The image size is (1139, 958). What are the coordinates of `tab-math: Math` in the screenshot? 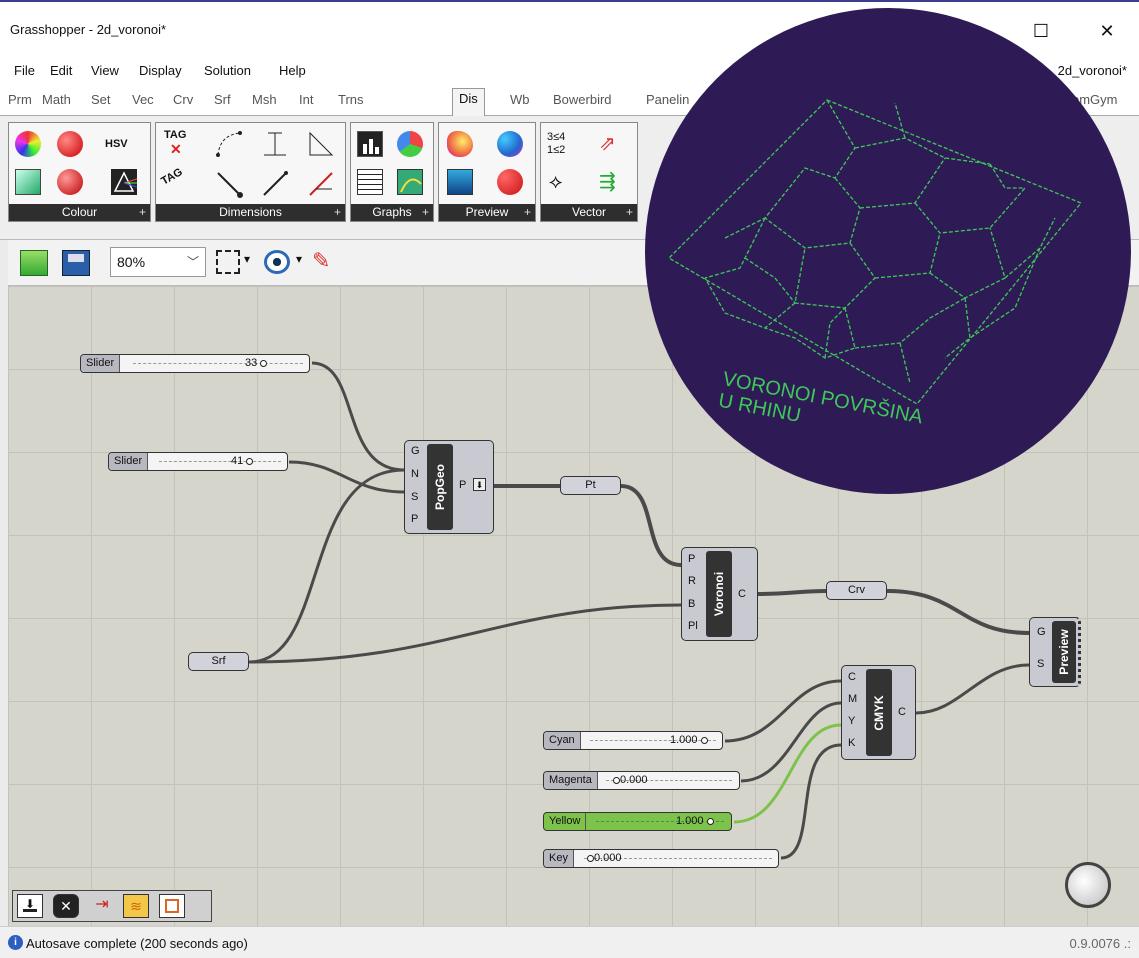 It's located at (56, 99).